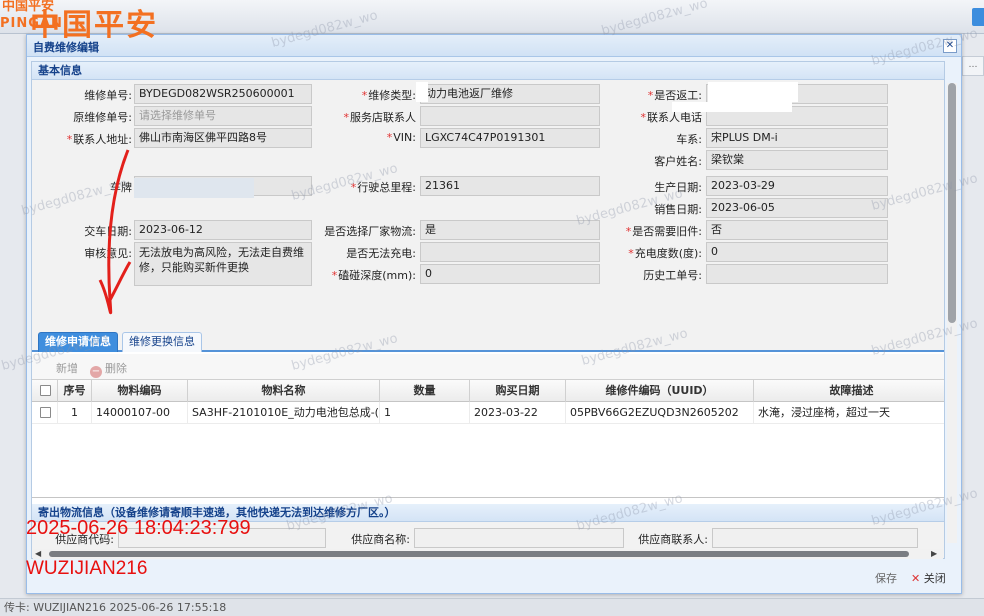  Describe the element at coordinates (138, 528) in the screenshot. I see `timestamp-stamp: 2025-06-26 18:04:23:799` at that location.